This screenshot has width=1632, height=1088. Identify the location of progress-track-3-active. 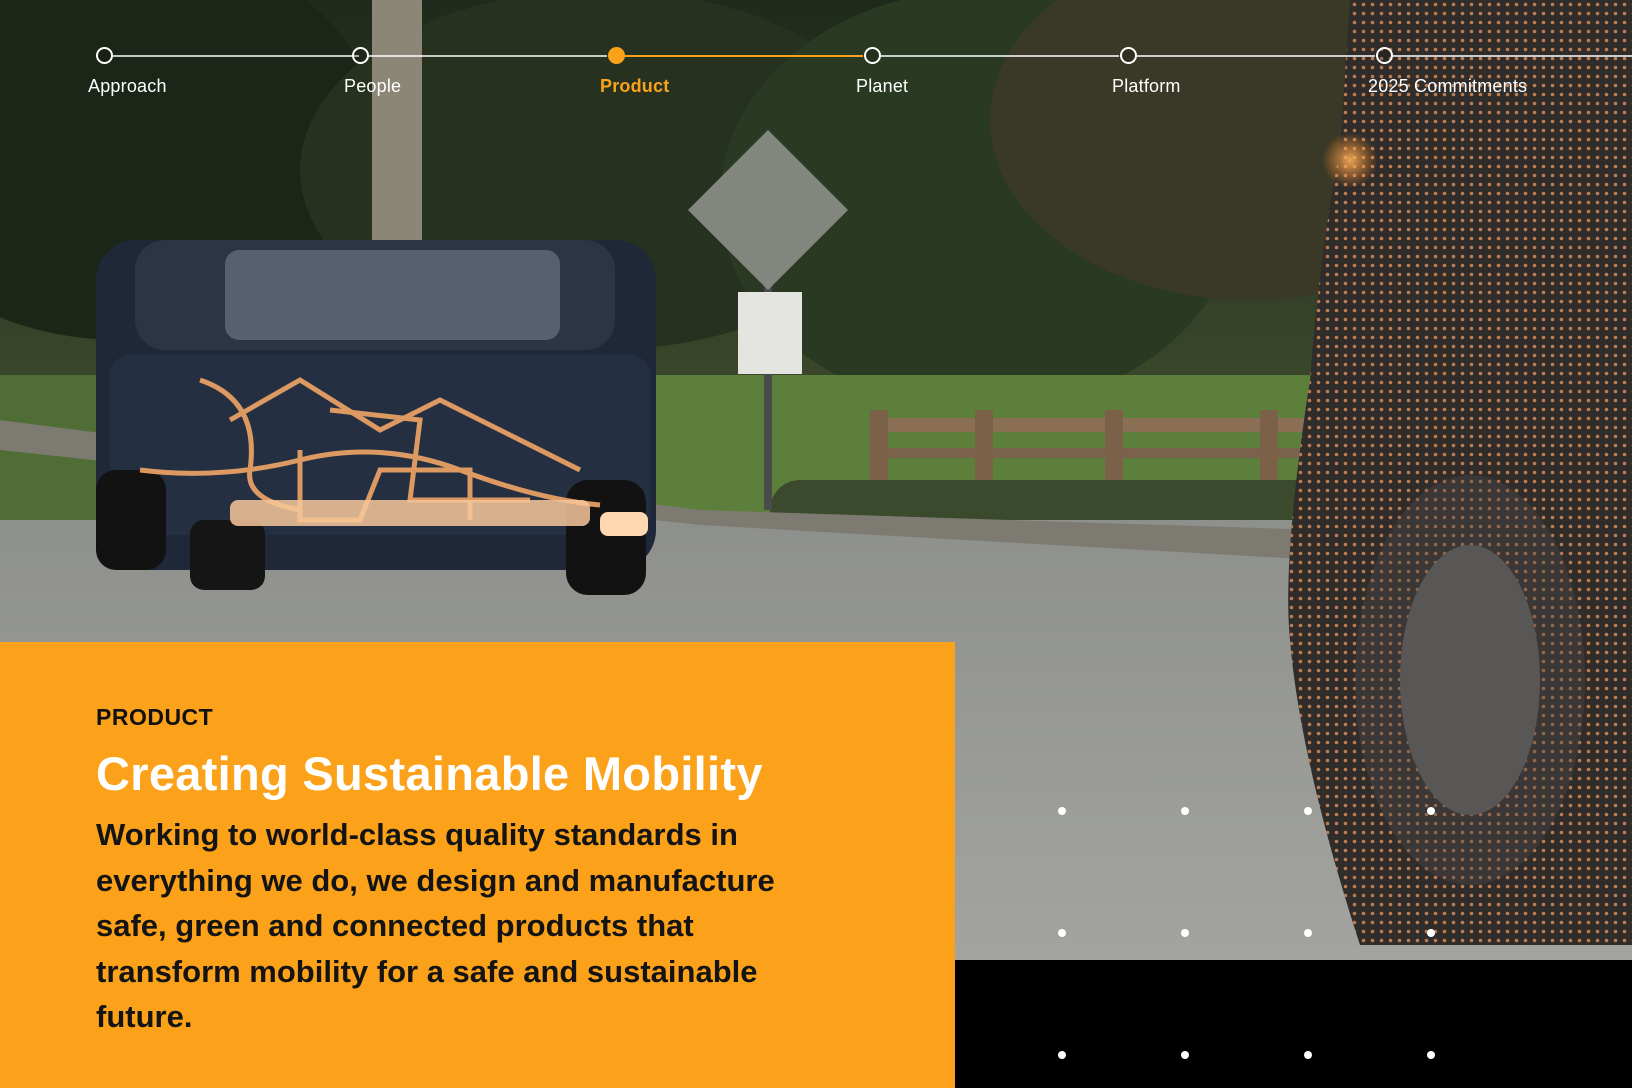
(743, 56).